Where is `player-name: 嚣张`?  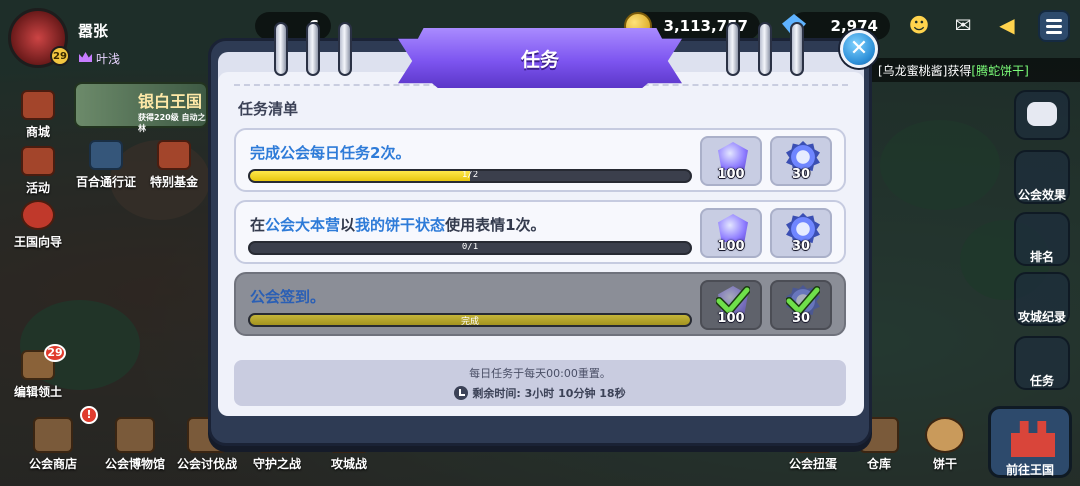
player-name: 嚣张 is located at coordinates (93, 31).